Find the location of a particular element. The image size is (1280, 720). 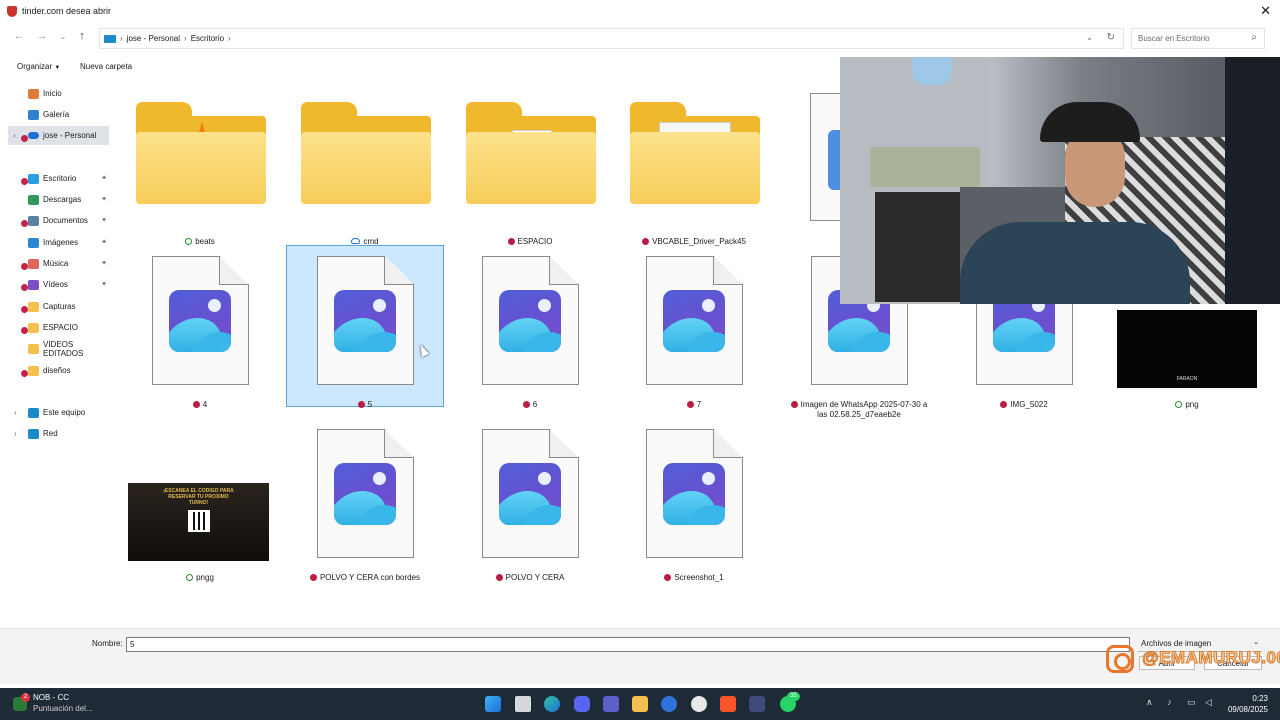

sidebar-item-inicio: Inicio is located at coordinates (58, 93).